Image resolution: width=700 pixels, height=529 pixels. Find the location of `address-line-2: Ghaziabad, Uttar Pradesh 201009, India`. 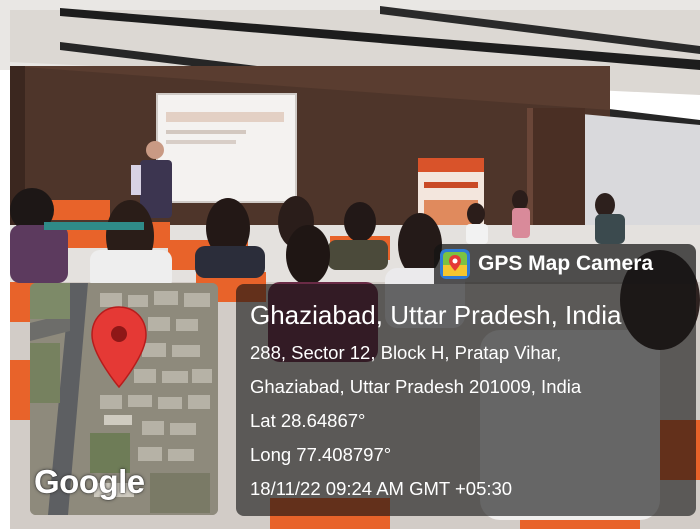

address-line-2: Ghaziabad, Uttar Pradesh 201009, India is located at coordinates (416, 386).